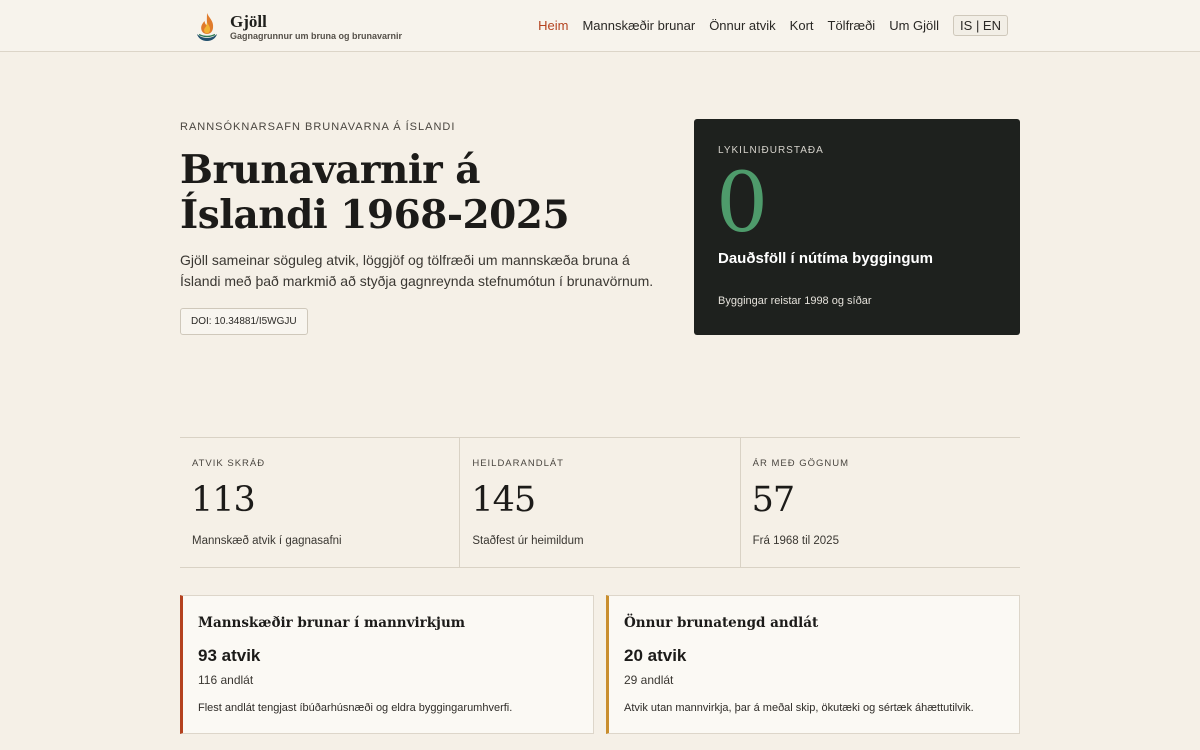  Describe the element at coordinates (742, 203) in the screenshot. I see `key-finding-number: 0` at that location.